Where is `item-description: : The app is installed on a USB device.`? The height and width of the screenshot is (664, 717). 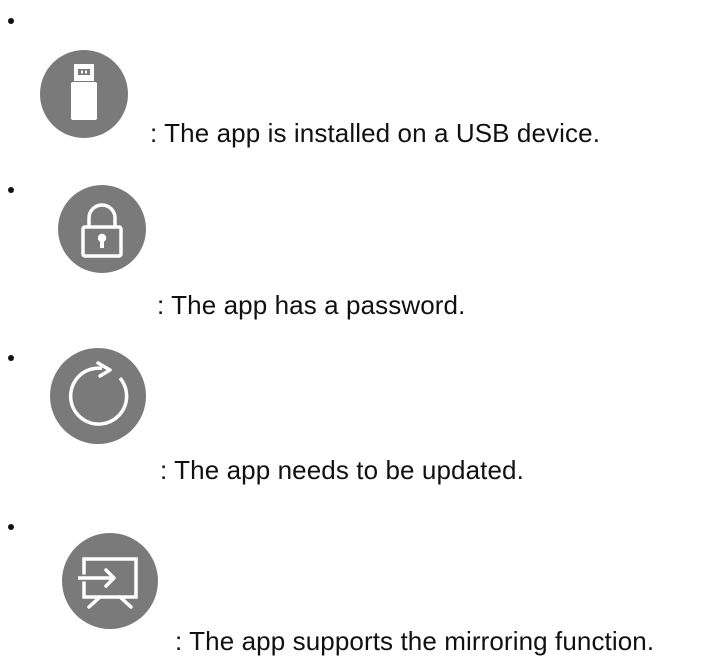 item-description: : The app is installed on a USB device. is located at coordinates (375, 133).